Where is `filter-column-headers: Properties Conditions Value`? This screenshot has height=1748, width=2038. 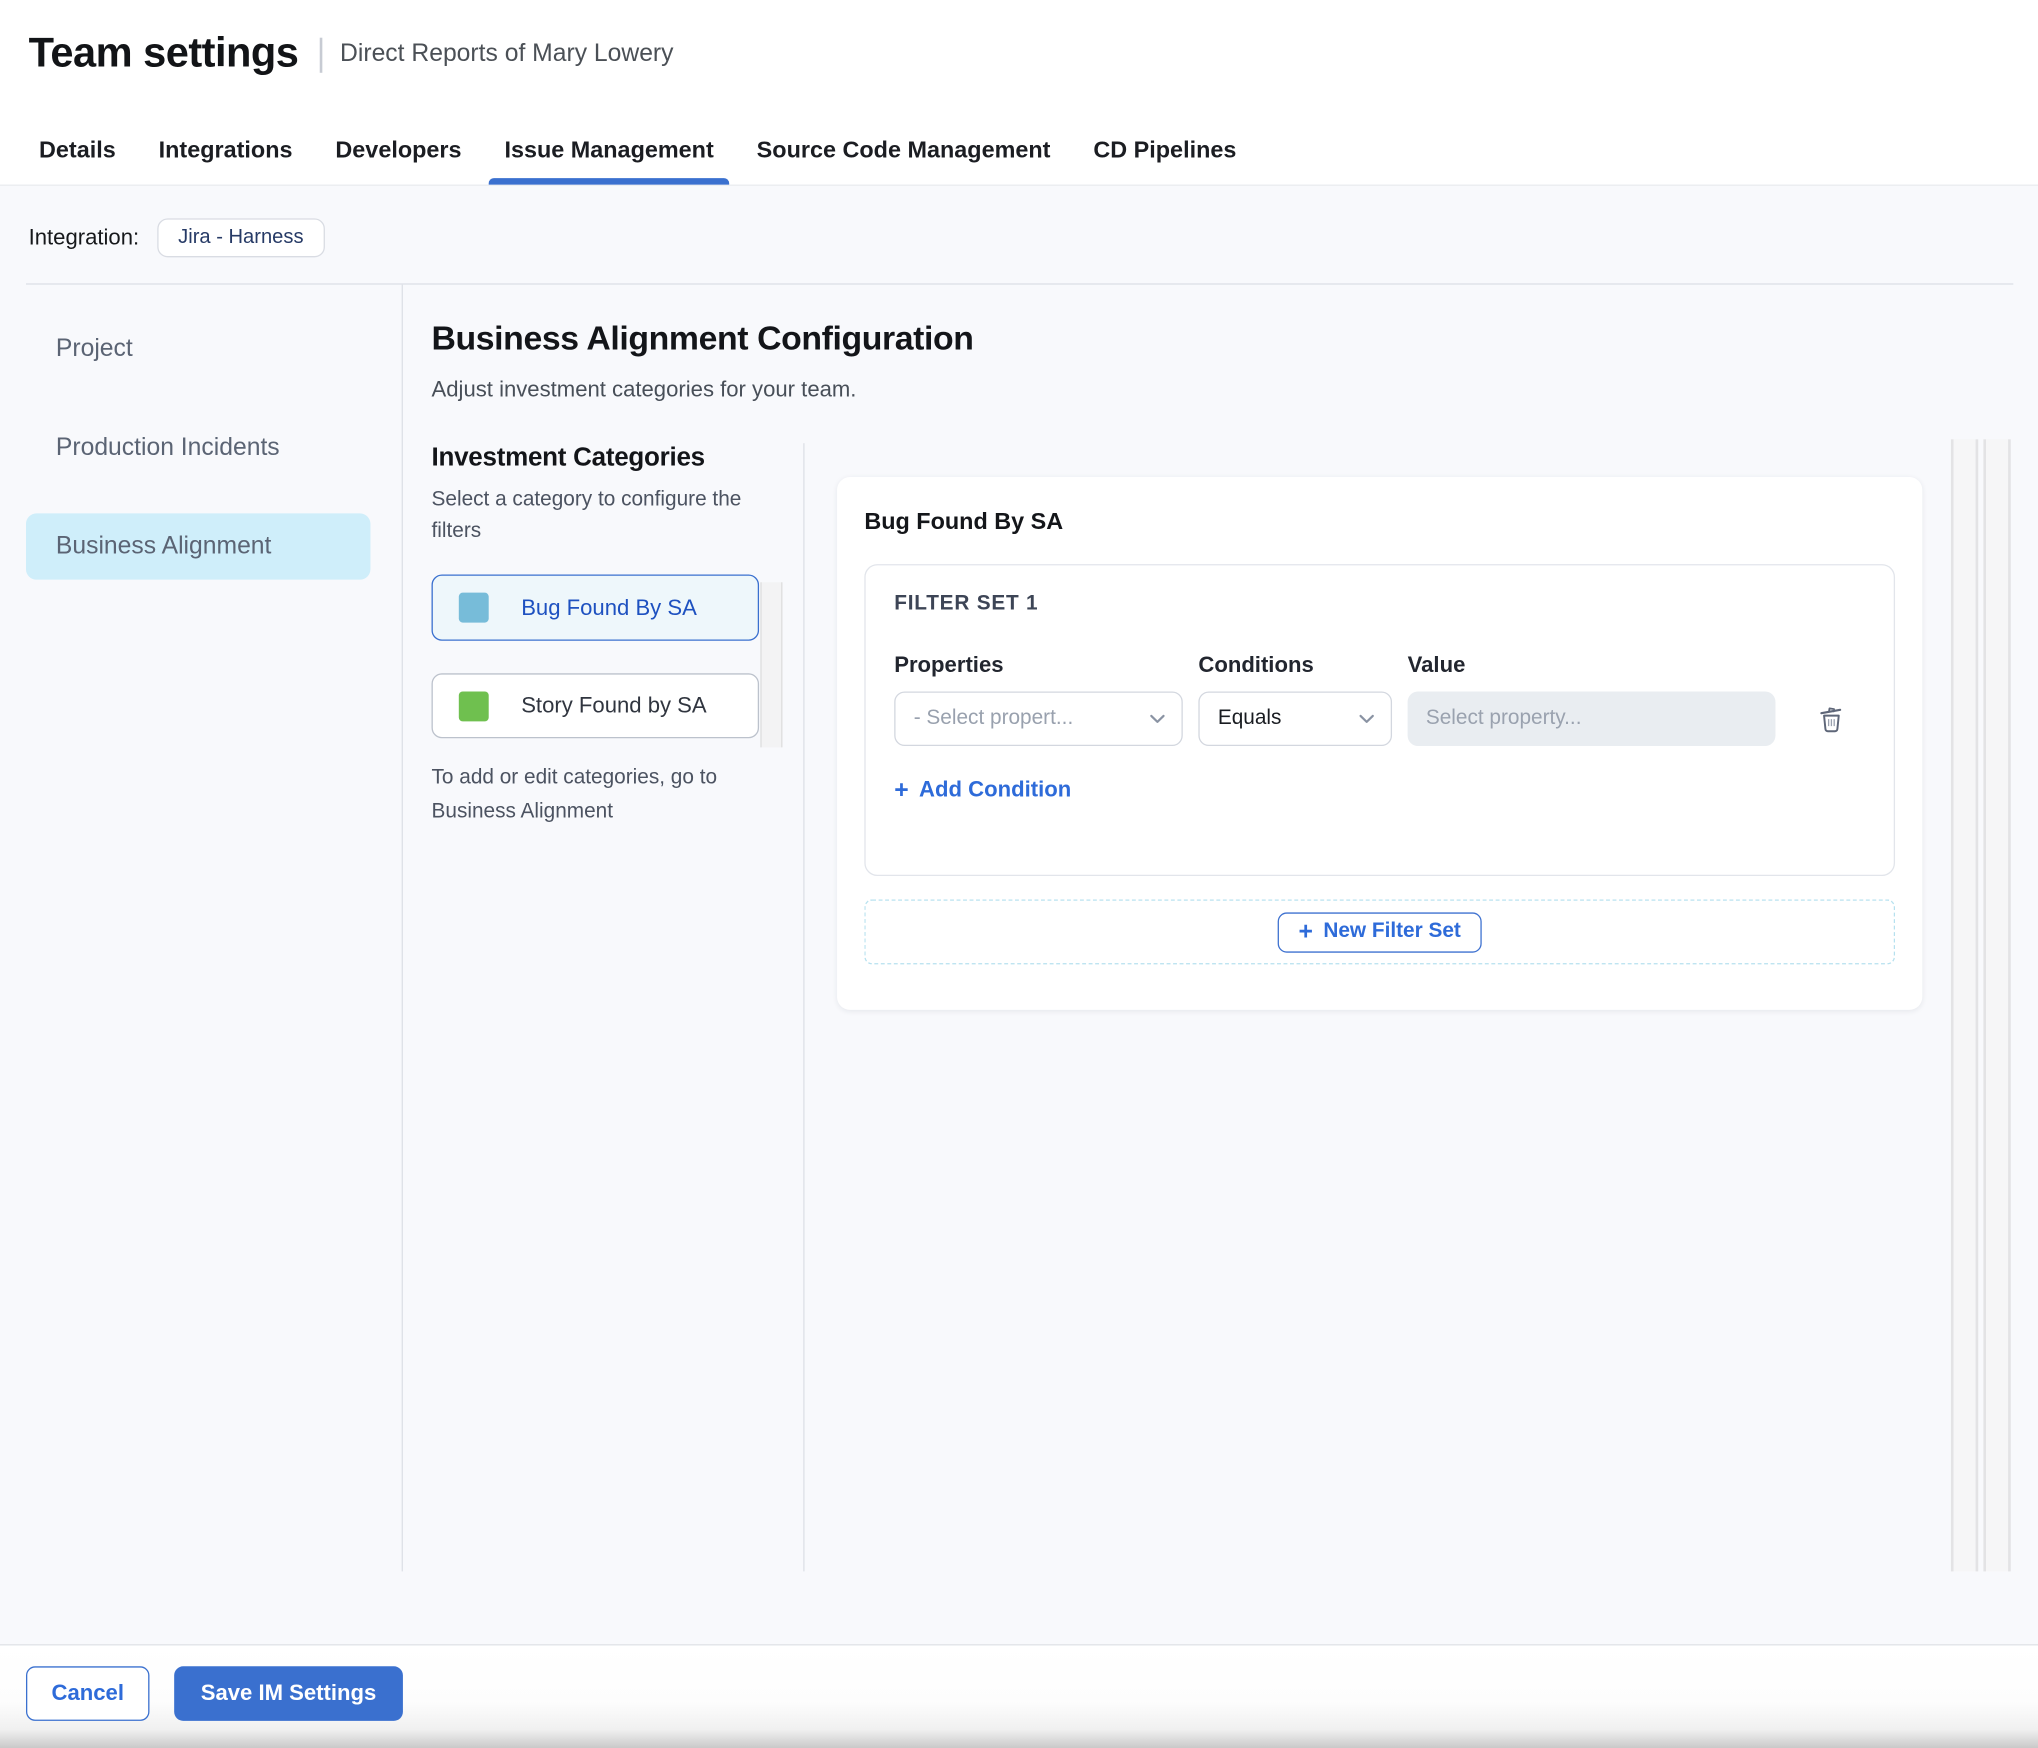 filter-column-headers: Properties Conditions Value is located at coordinates (1379, 665).